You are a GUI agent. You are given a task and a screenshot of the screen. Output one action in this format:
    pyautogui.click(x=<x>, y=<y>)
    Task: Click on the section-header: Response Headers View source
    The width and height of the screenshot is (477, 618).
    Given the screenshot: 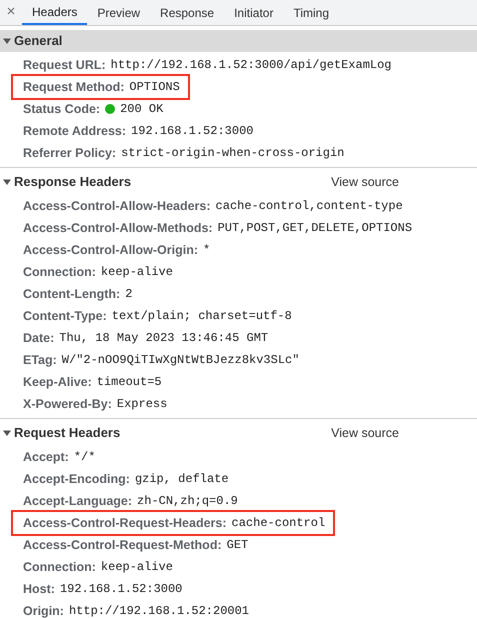 What is the action you would take?
    pyautogui.click(x=238, y=182)
    